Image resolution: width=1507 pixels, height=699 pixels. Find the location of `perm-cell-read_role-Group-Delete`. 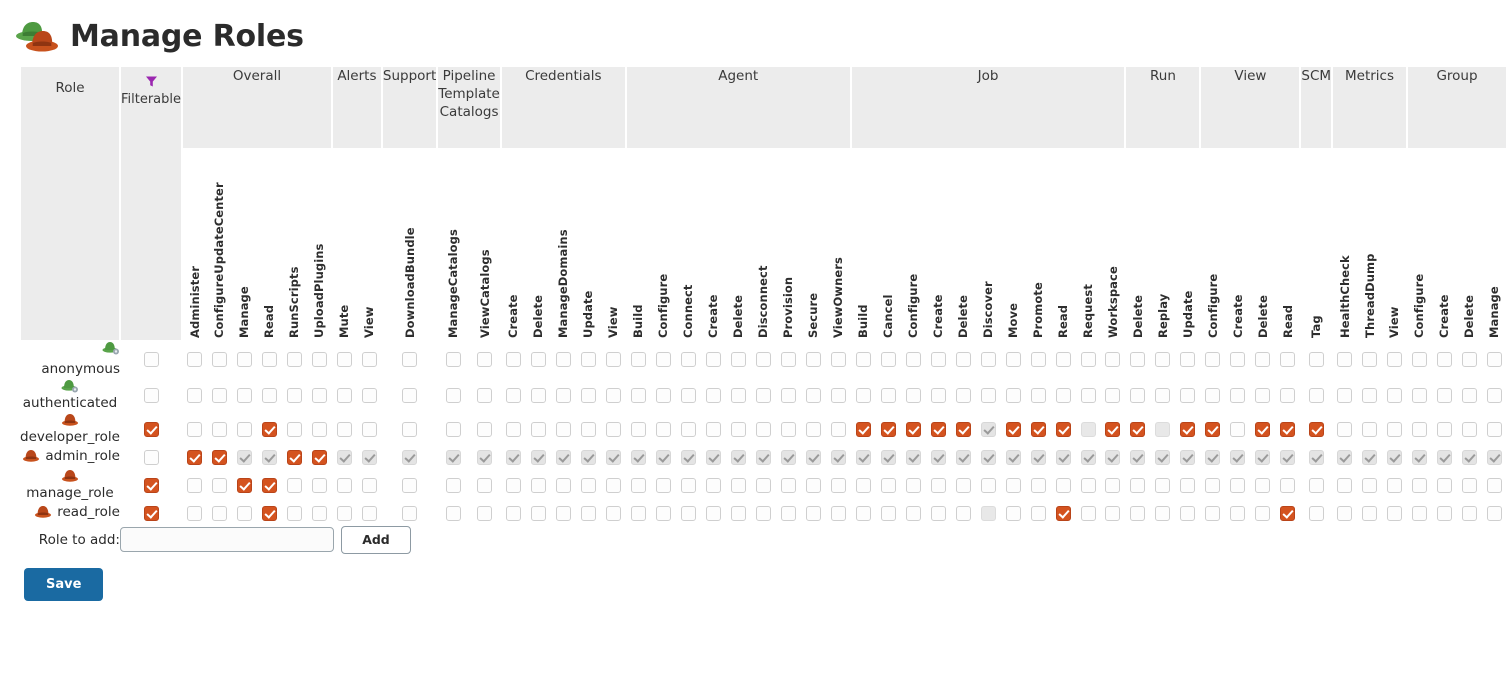

perm-cell-read_role-Group-Delete is located at coordinates (1469, 514).